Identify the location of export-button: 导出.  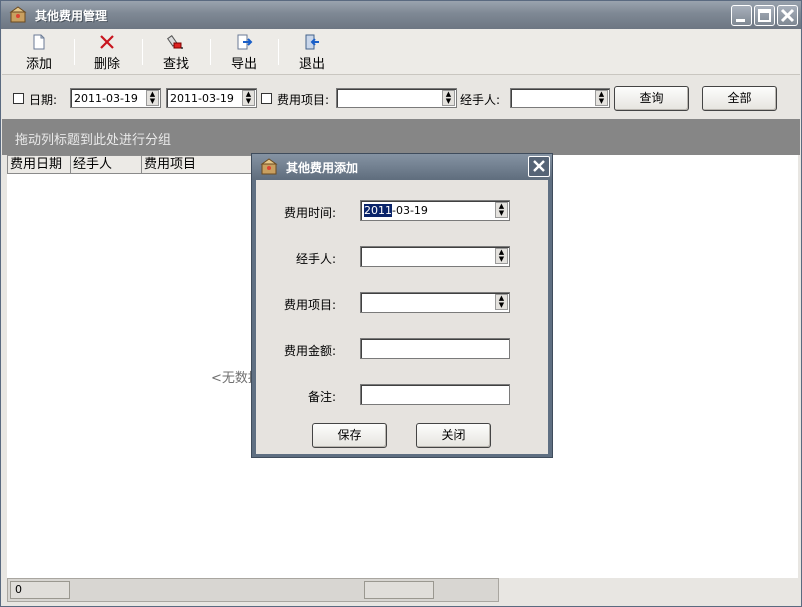
(244, 52).